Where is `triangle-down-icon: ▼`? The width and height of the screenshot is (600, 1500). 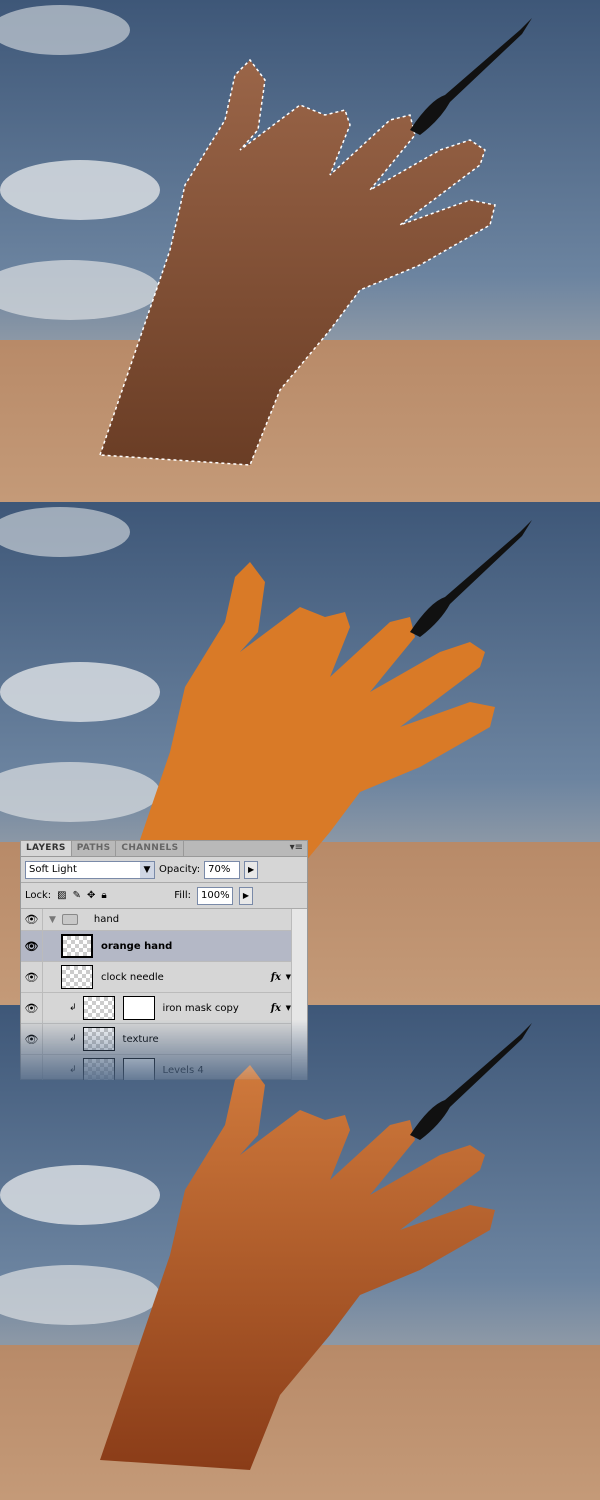
triangle-down-icon: ▼ is located at coordinates (52, 920).